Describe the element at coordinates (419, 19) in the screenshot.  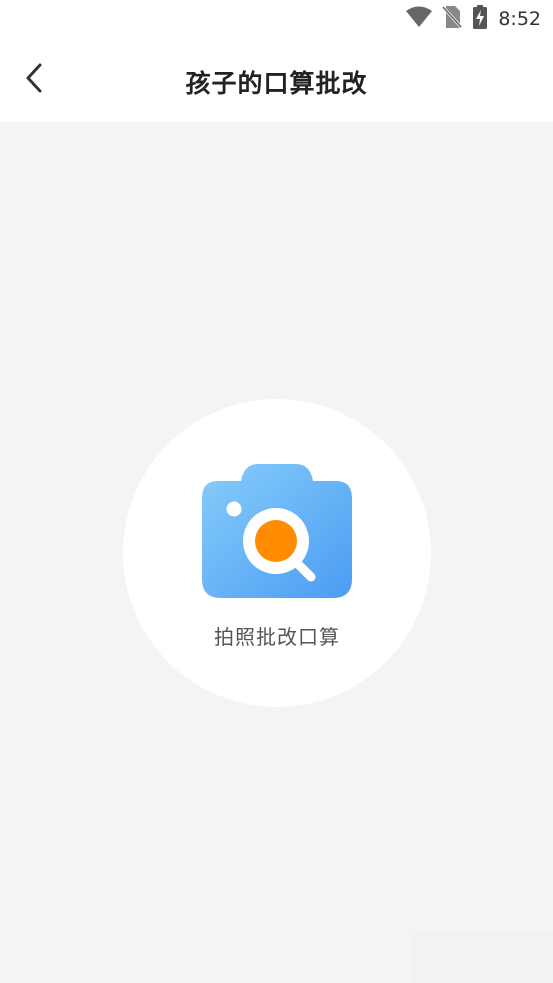
I see `wifi-icon` at that location.